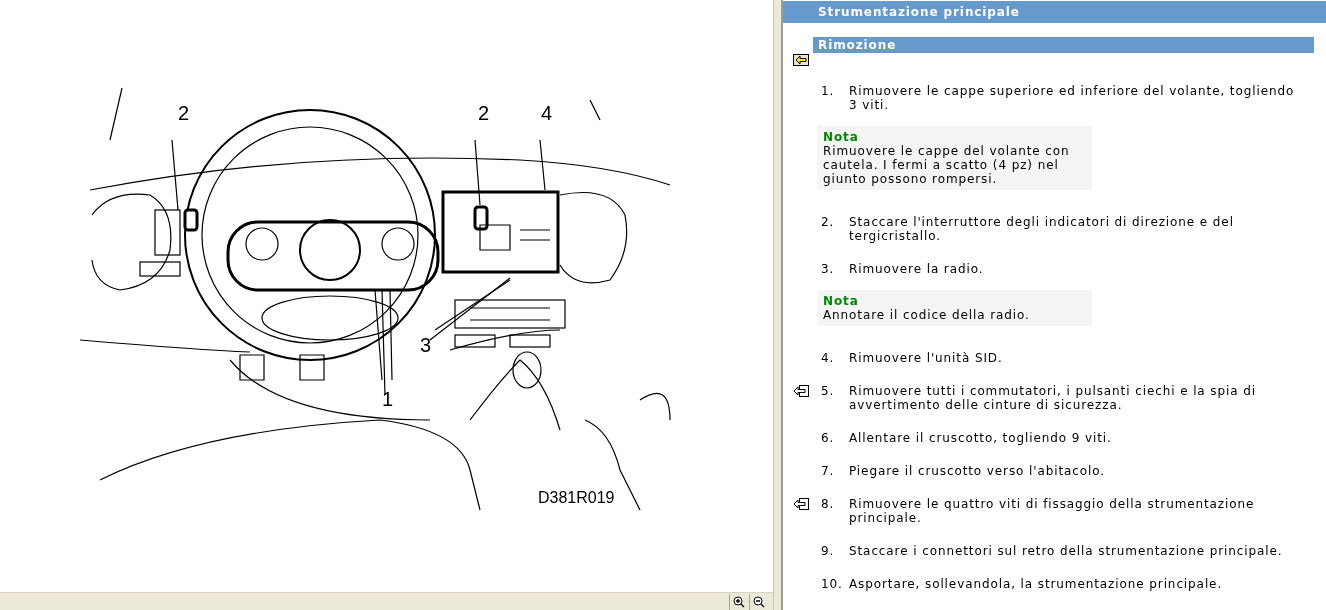 This screenshot has width=1326, height=610. What do you see at coordinates (1063, 45) in the screenshot?
I see `section-heading: Rimozione` at bounding box center [1063, 45].